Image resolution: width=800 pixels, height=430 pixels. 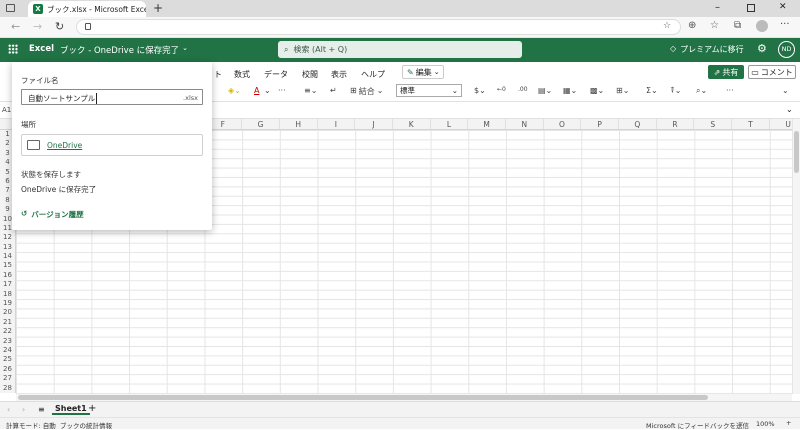 What do you see at coordinates (6, 110) in the screenshot?
I see `name-box: A1` at bounding box center [6, 110].